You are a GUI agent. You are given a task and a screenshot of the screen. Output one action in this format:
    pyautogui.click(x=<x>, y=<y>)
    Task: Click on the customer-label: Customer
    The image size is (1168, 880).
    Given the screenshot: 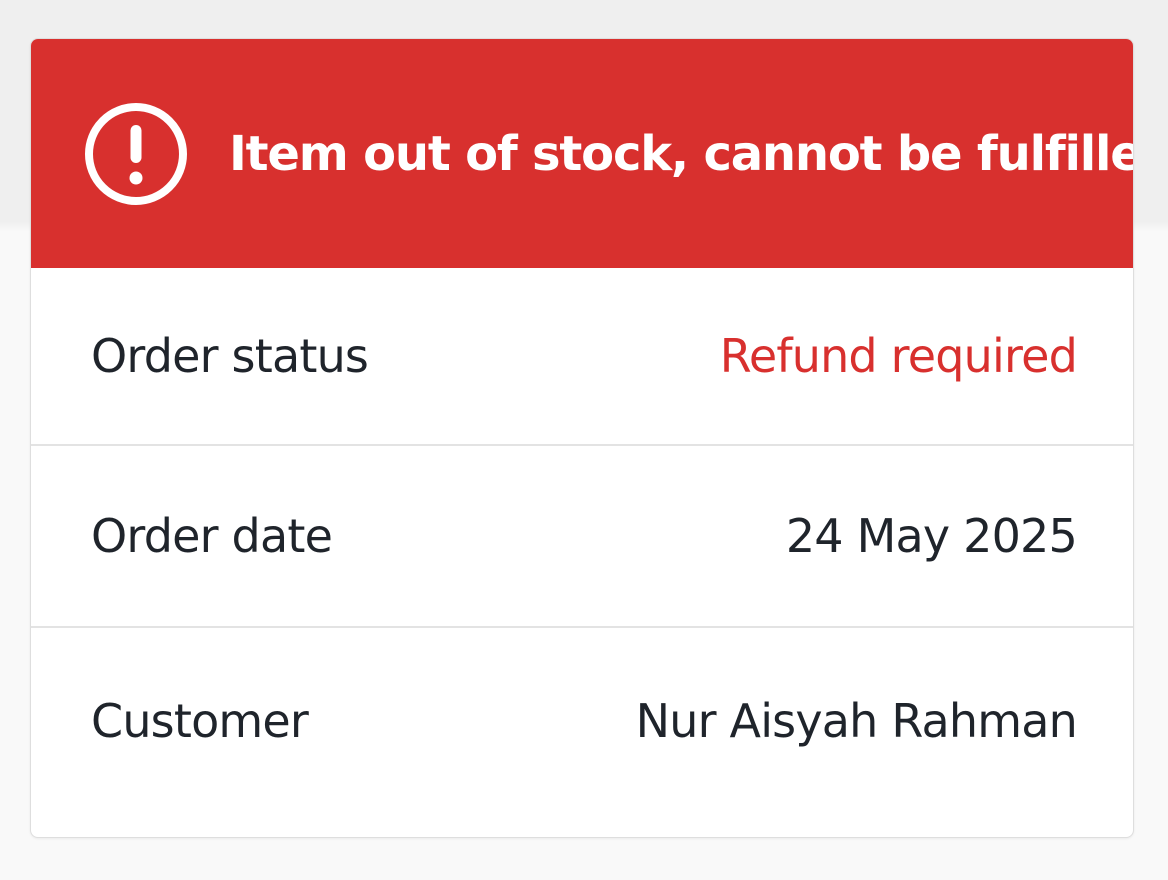 What is the action you would take?
    pyautogui.click(x=200, y=721)
    